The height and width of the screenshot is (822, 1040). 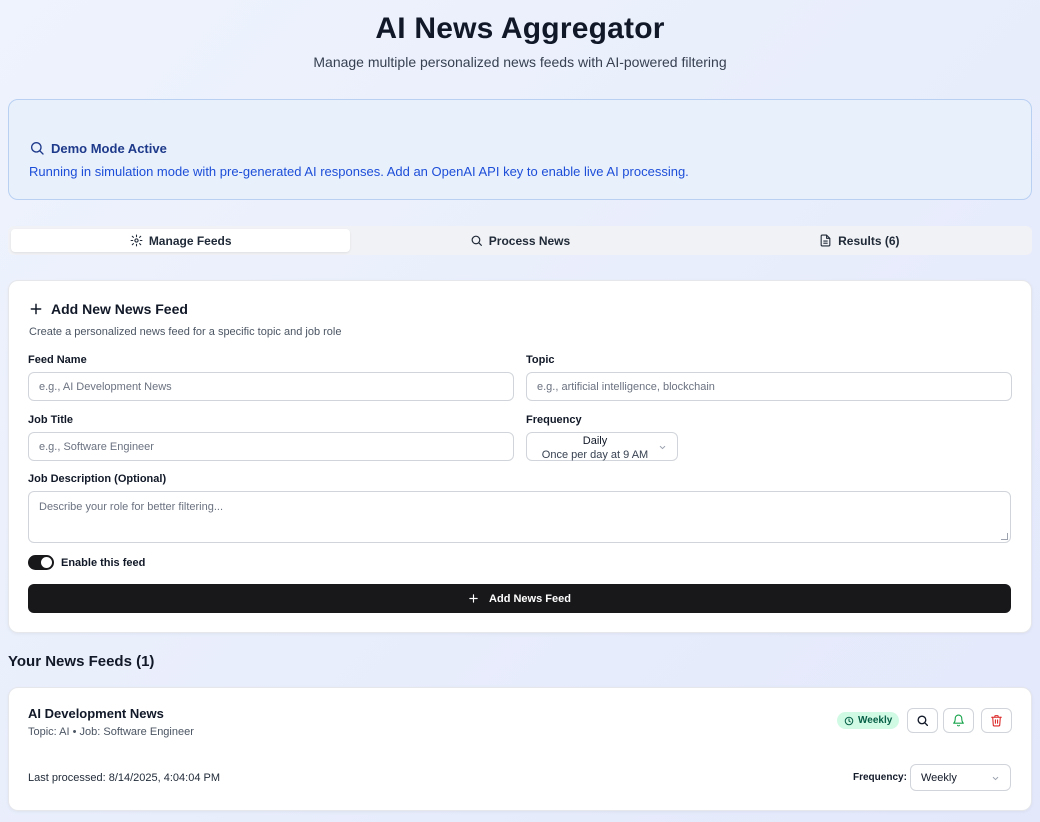 I want to click on delete-feed-button, so click(x=996, y=720).